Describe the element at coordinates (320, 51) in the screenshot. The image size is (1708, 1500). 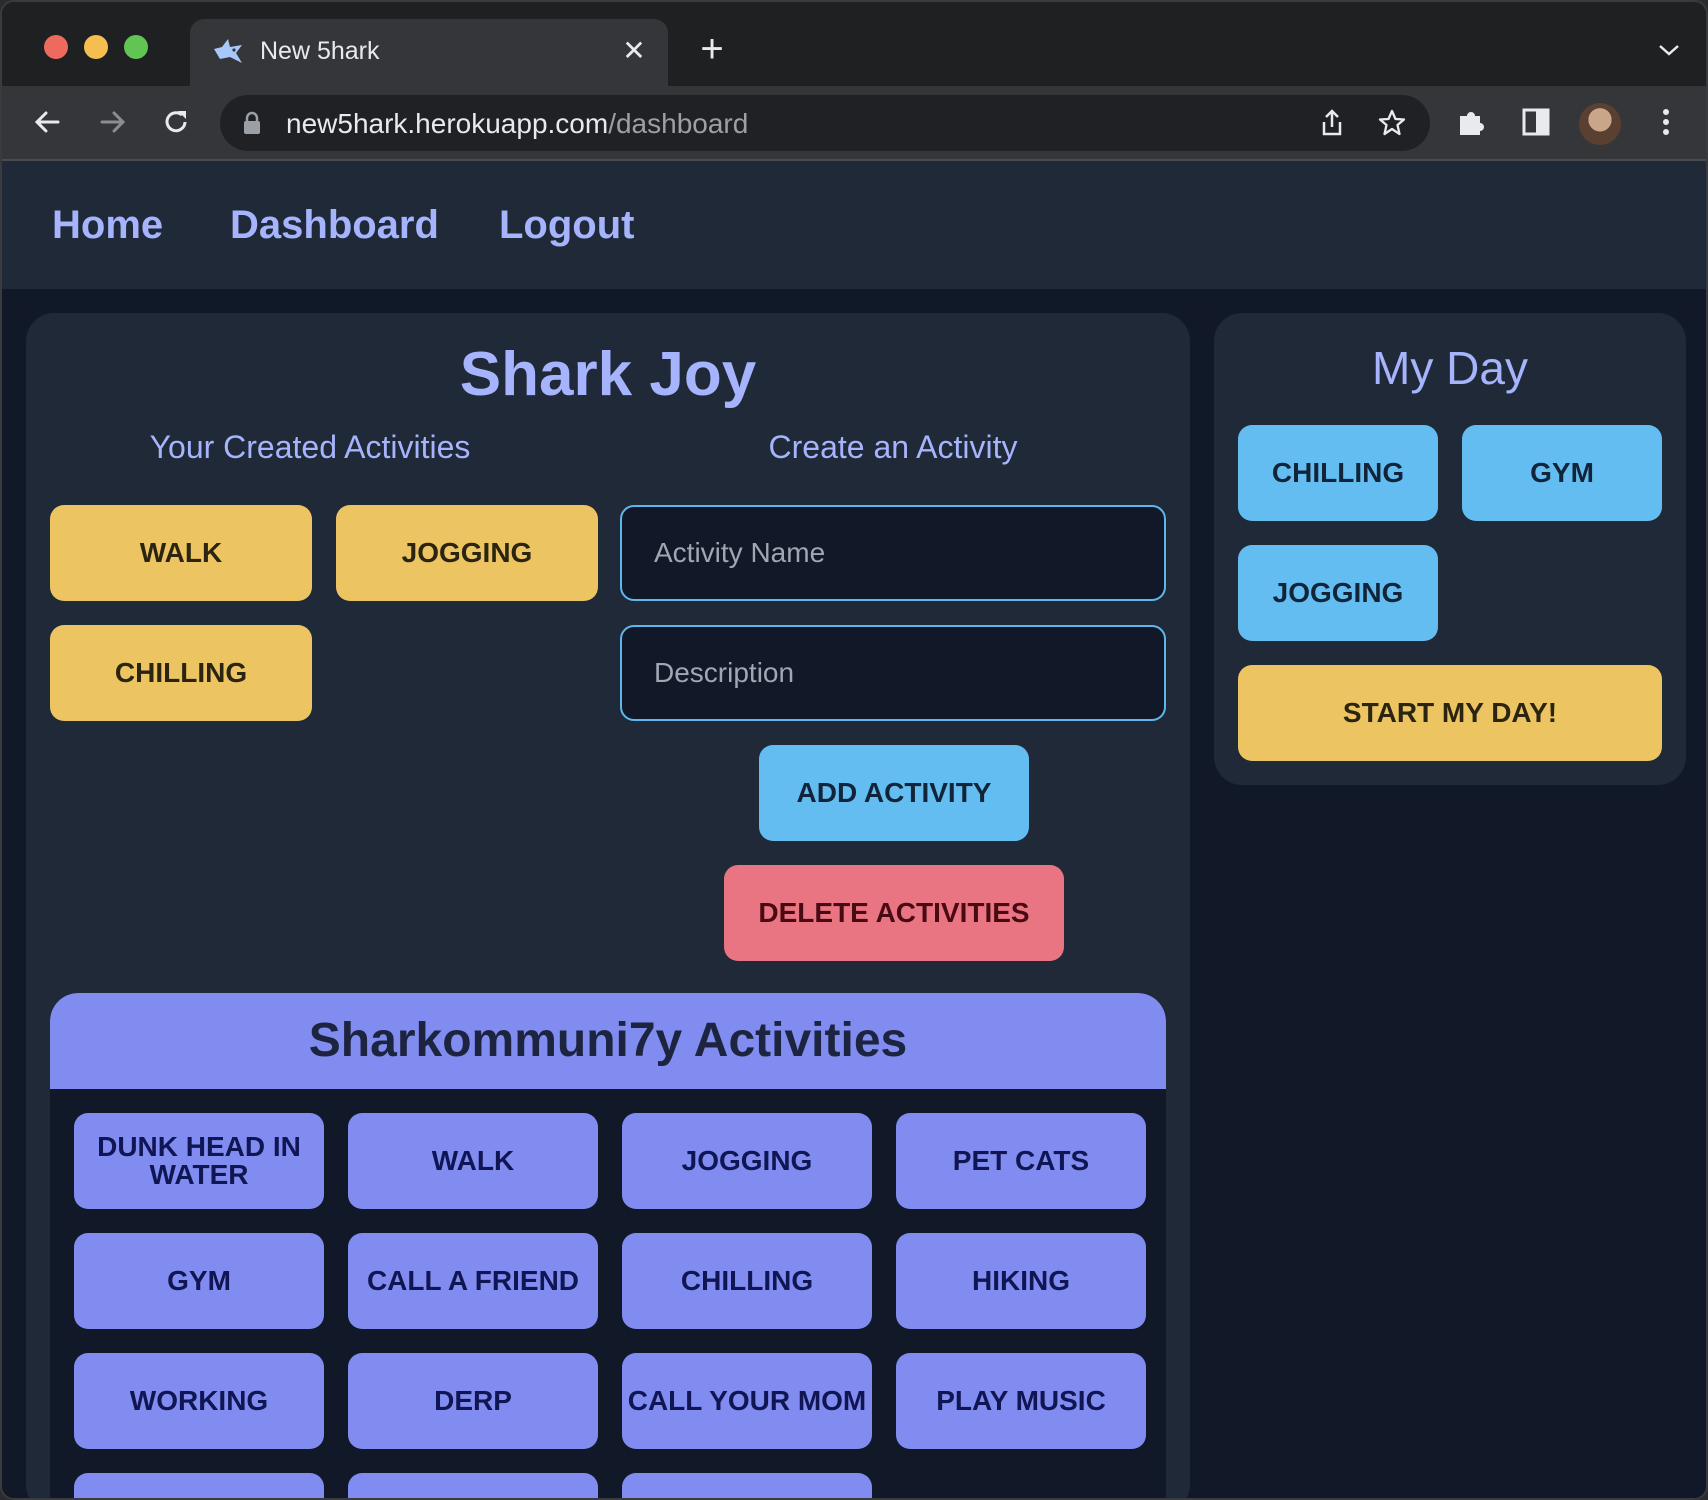
I see `tab-title: New 5hark` at that location.